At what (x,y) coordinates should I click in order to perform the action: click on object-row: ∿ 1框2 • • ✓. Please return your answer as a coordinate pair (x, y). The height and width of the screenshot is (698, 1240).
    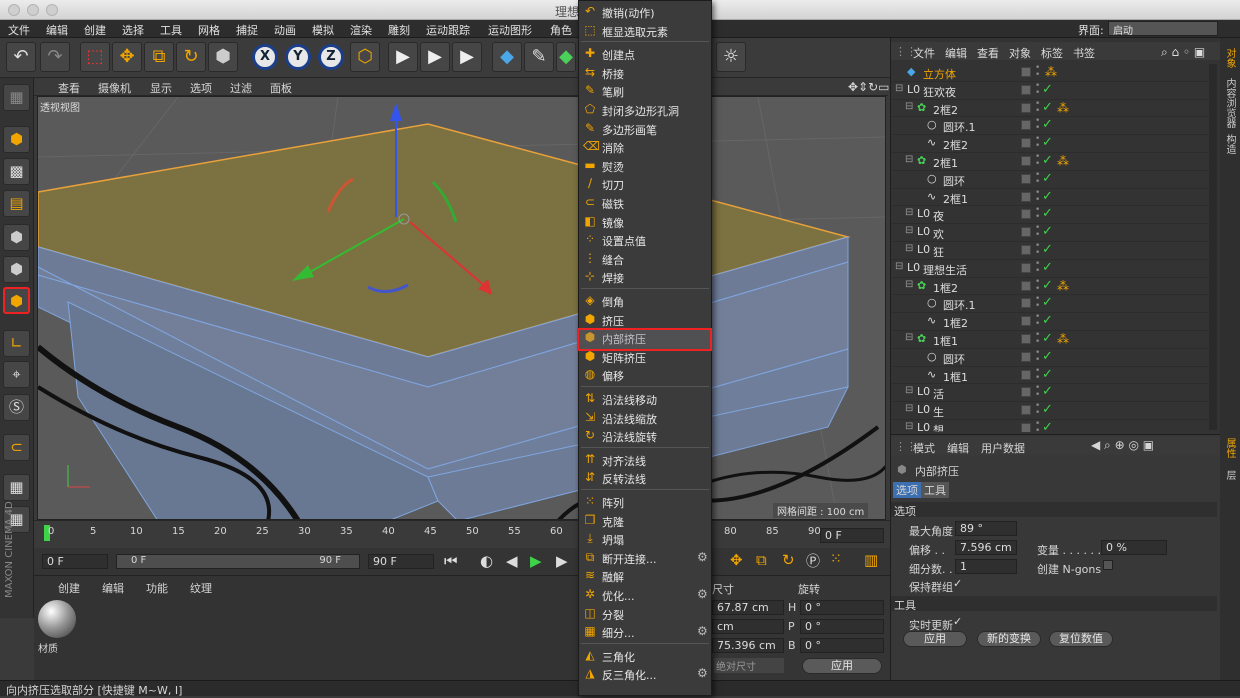
    Looking at the image, I should click on (1051, 322).